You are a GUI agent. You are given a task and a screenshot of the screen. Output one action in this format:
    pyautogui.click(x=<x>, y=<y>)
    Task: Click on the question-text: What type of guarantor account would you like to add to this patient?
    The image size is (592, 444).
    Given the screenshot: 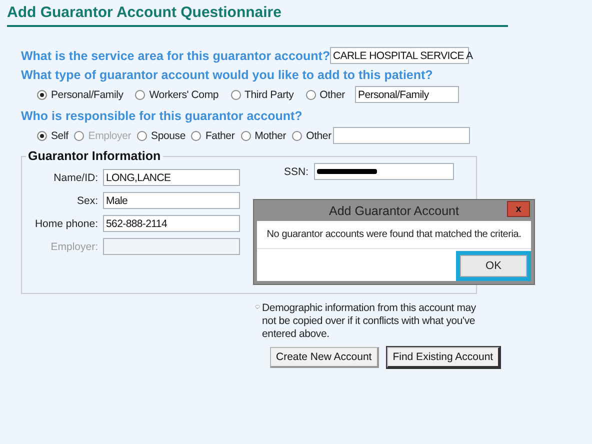 What is the action you would take?
    pyautogui.click(x=227, y=75)
    